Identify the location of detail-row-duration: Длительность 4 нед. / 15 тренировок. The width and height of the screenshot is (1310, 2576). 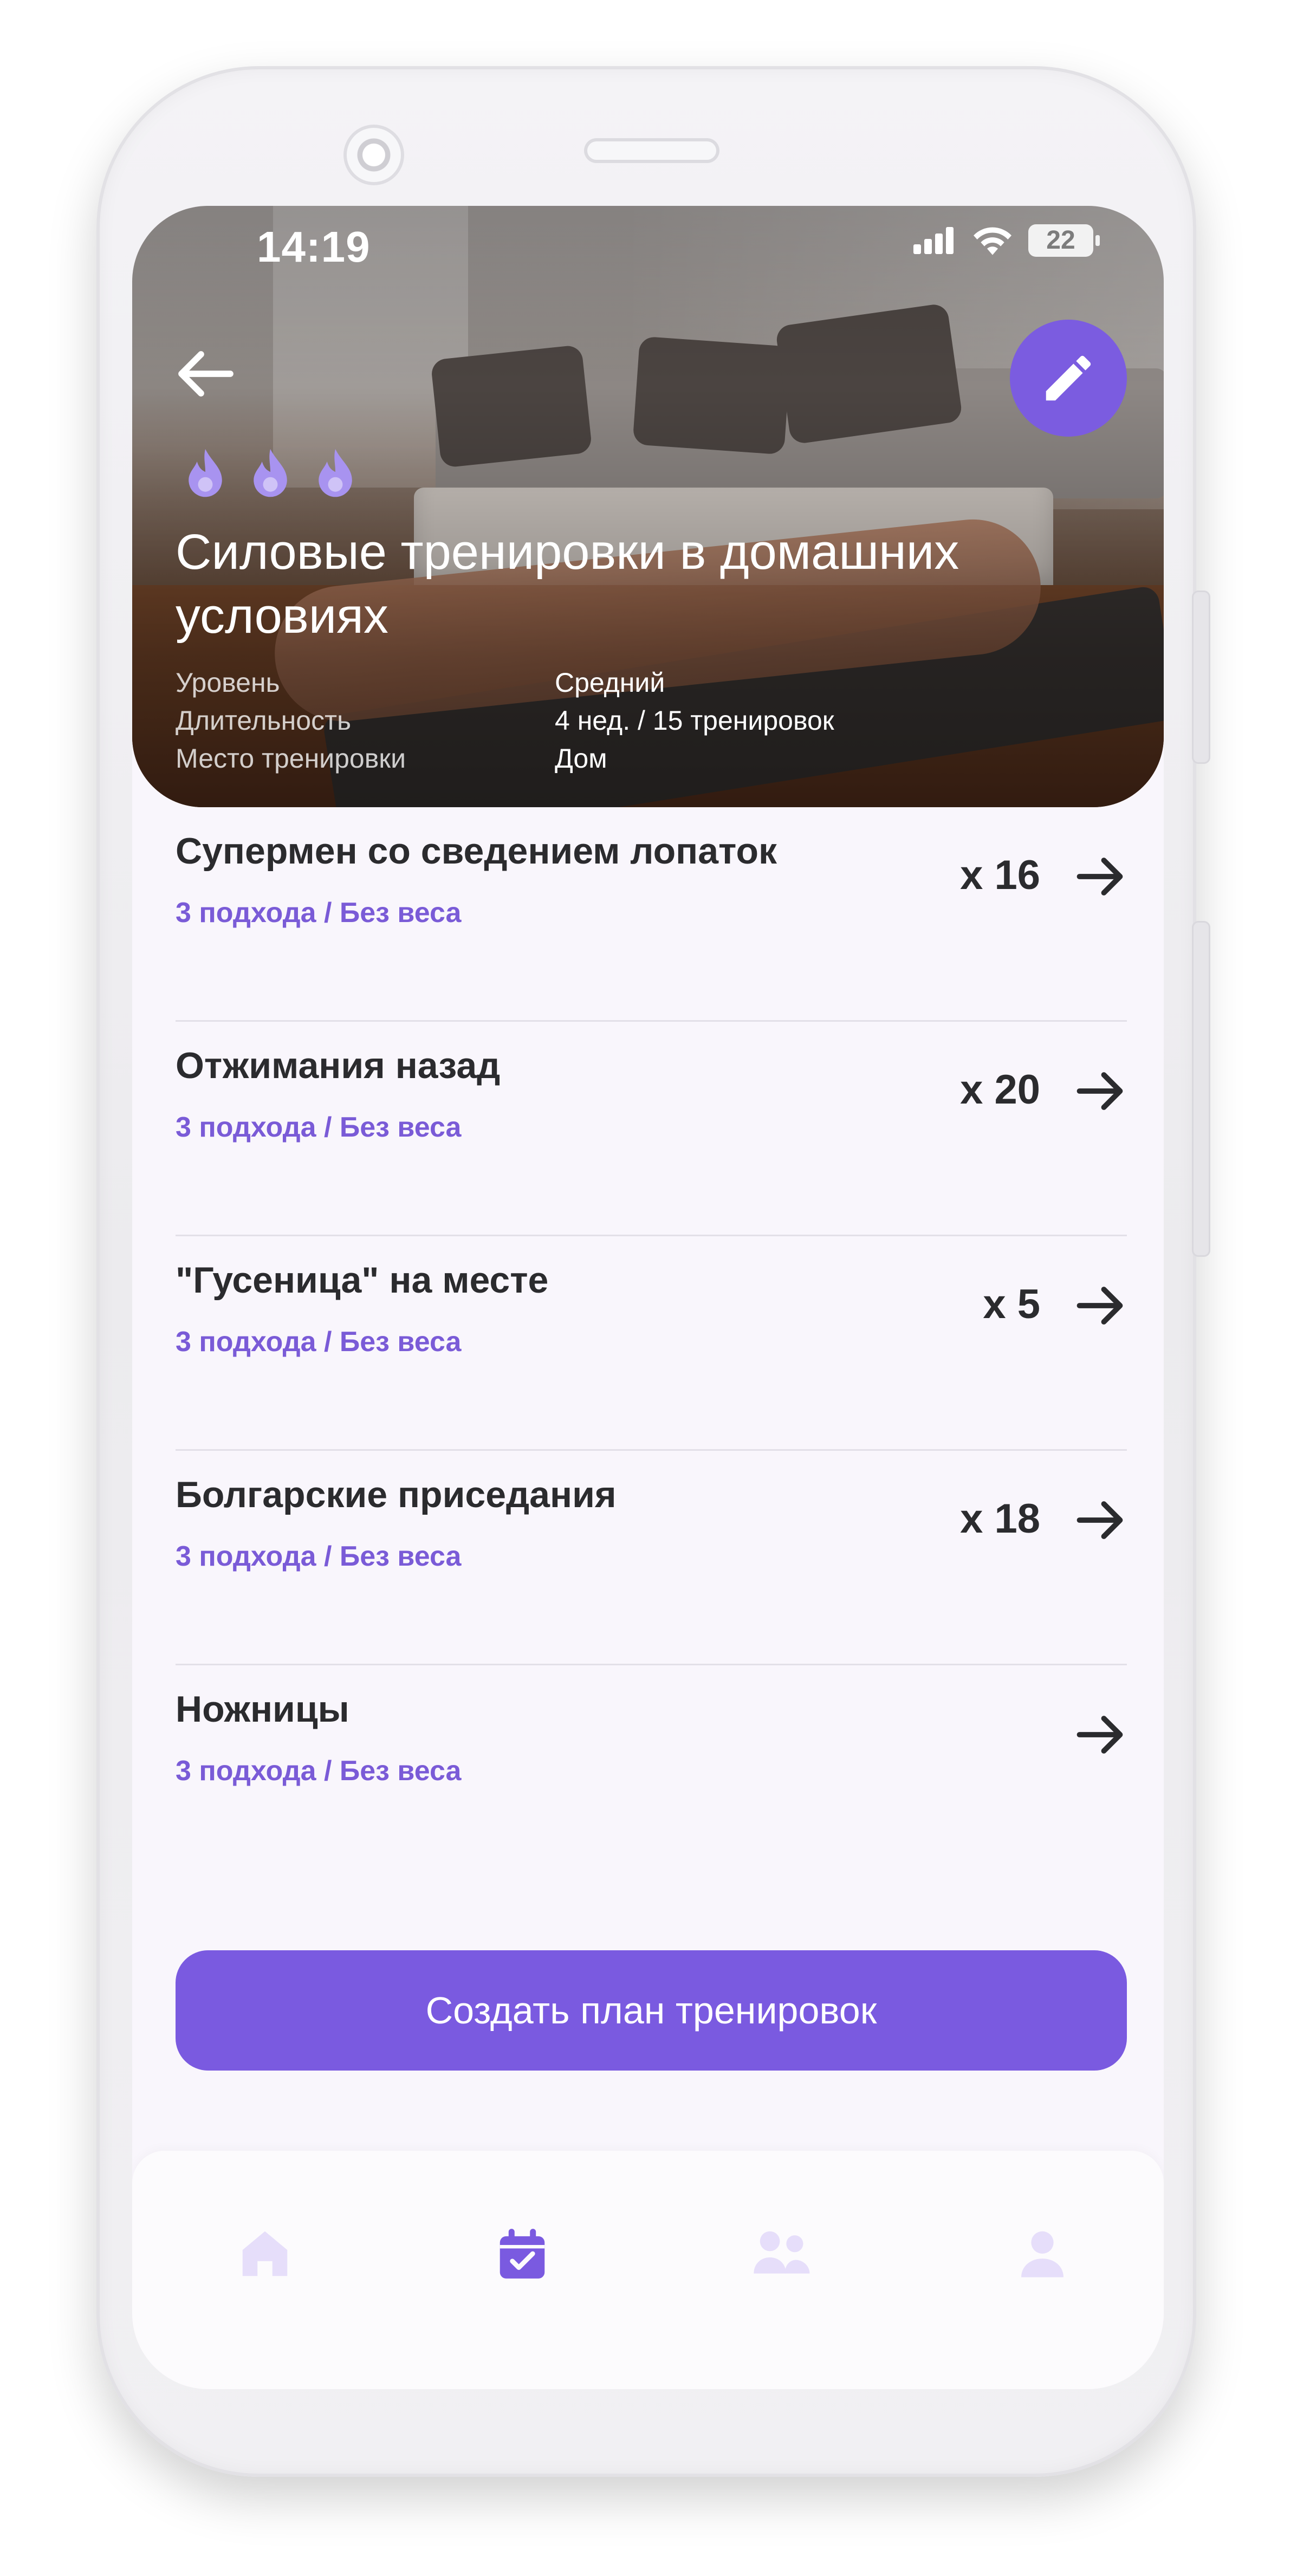
(609, 720).